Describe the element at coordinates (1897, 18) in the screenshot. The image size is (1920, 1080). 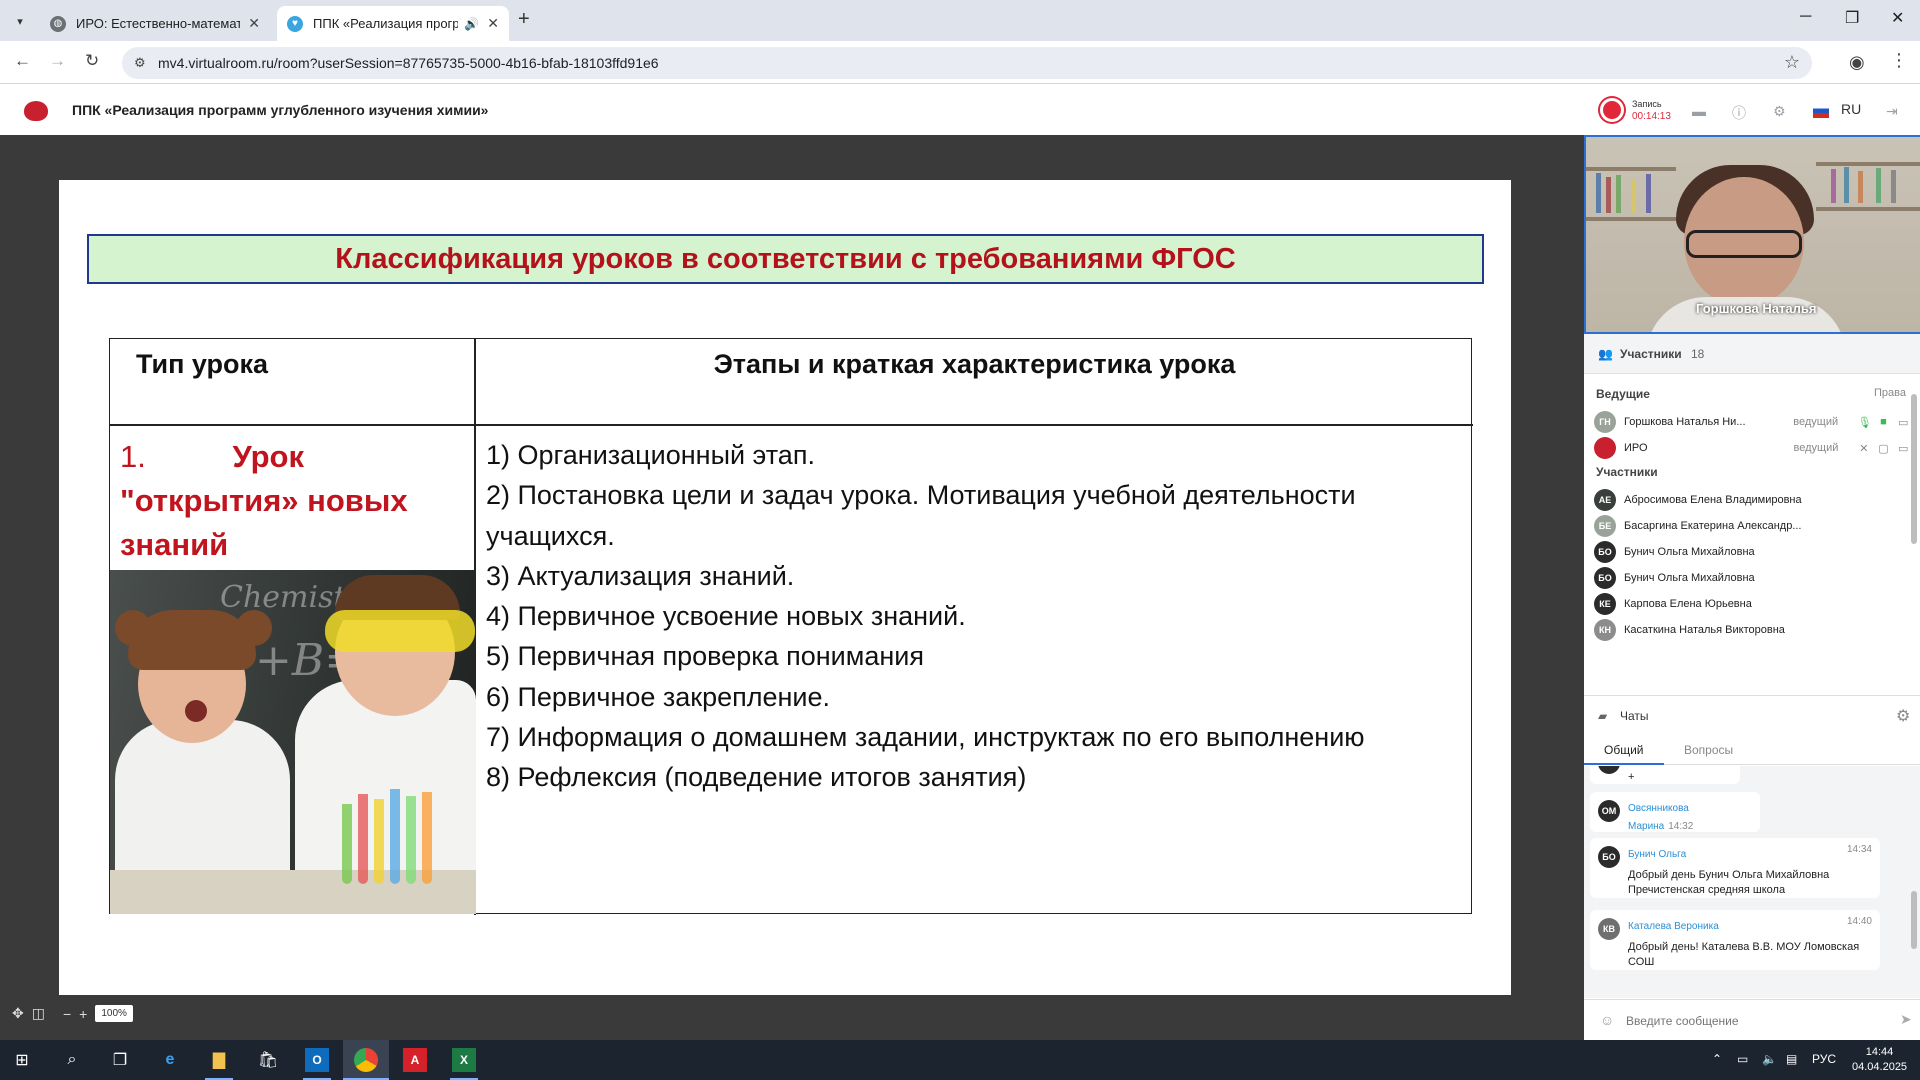
I see `close-window-icon: ✕` at that location.